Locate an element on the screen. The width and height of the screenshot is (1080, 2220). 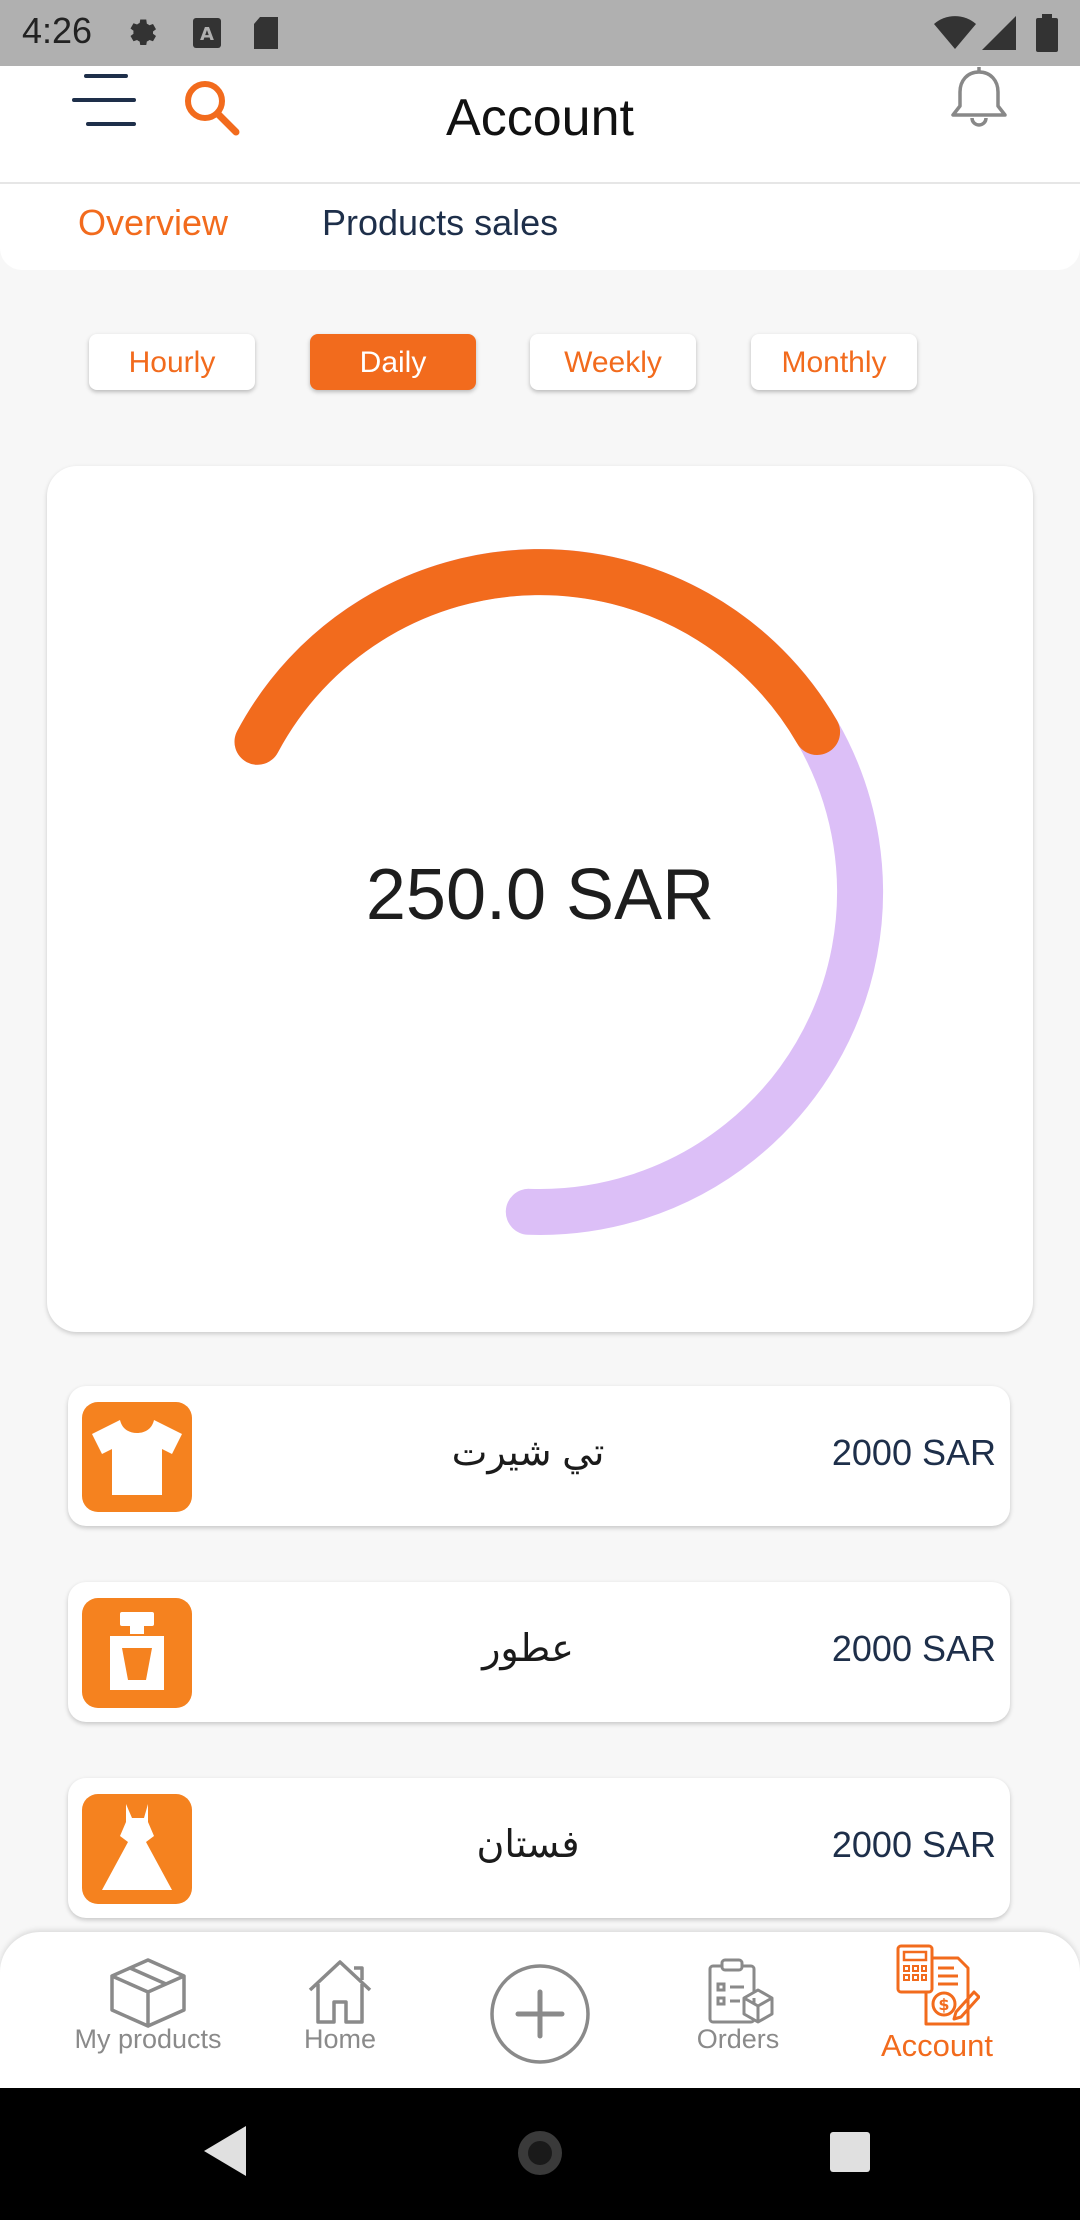
gauge-fill is located at coordinates (537, 657).